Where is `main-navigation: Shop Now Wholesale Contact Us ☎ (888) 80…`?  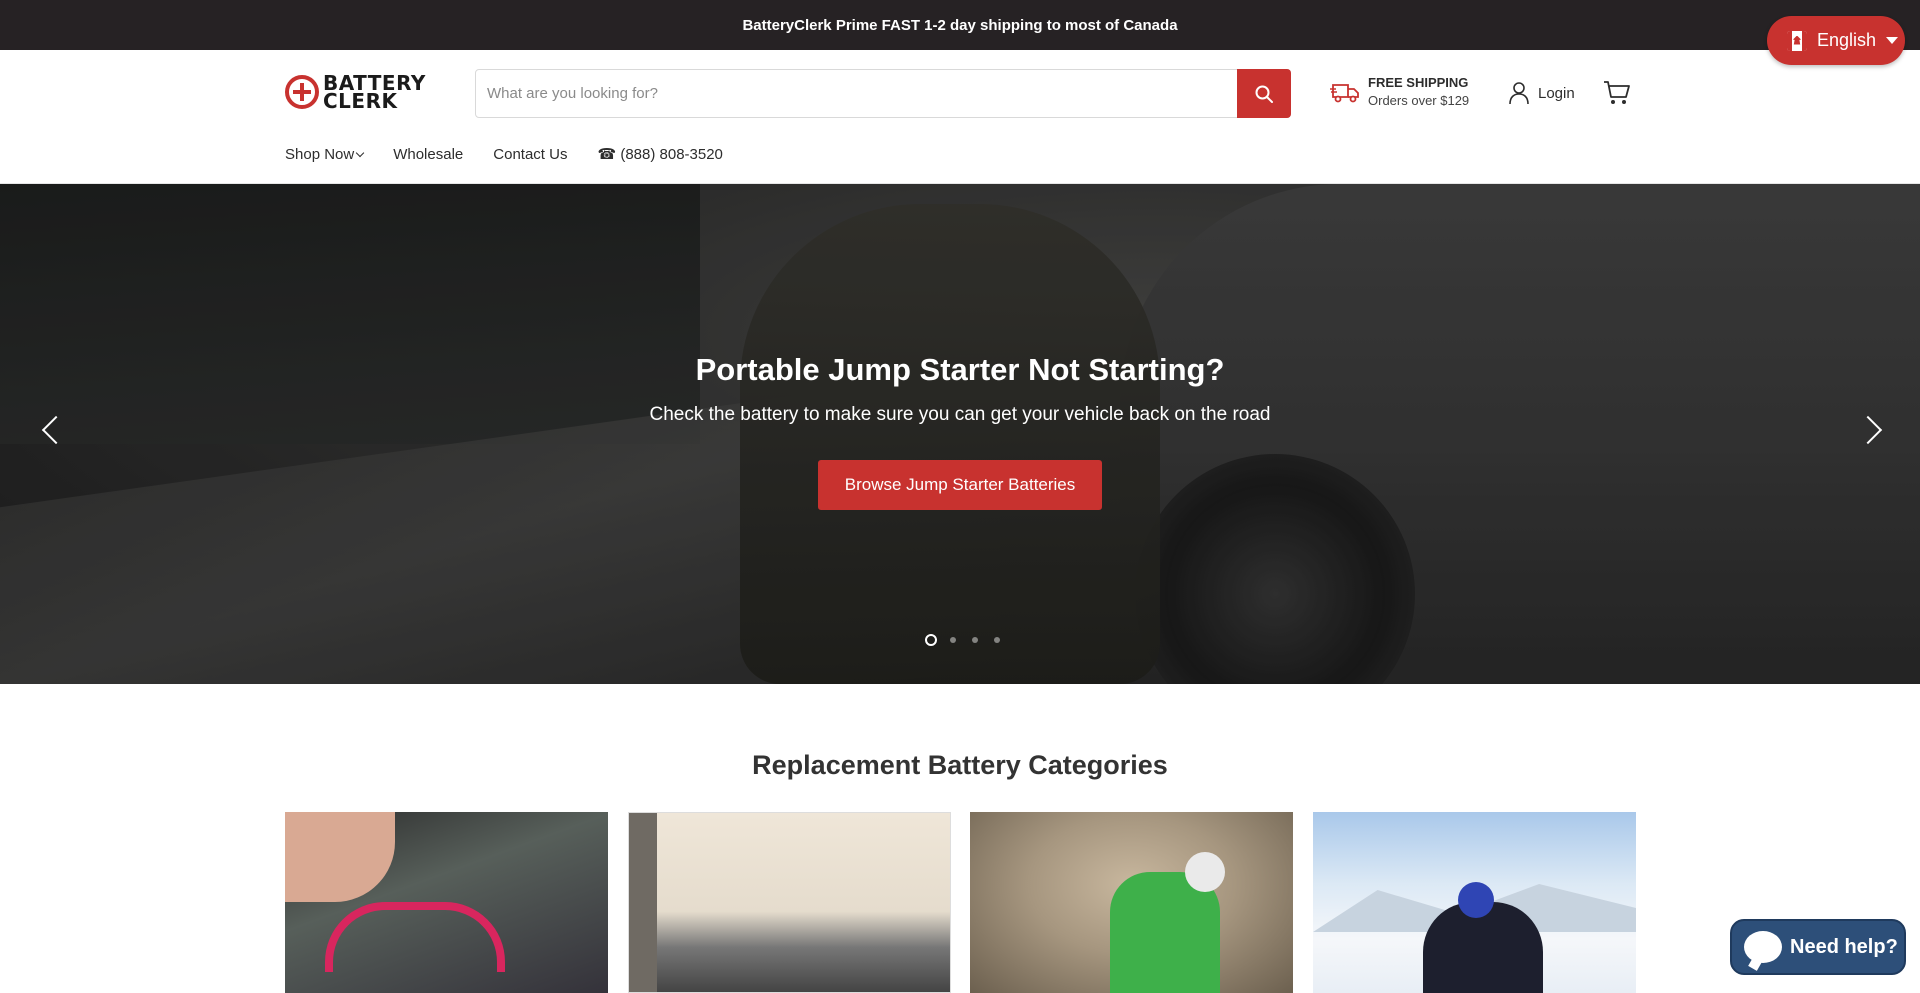
main-navigation: Shop Now Wholesale Contact Us ☎ (888) 80… is located at coordinates (519, 154).